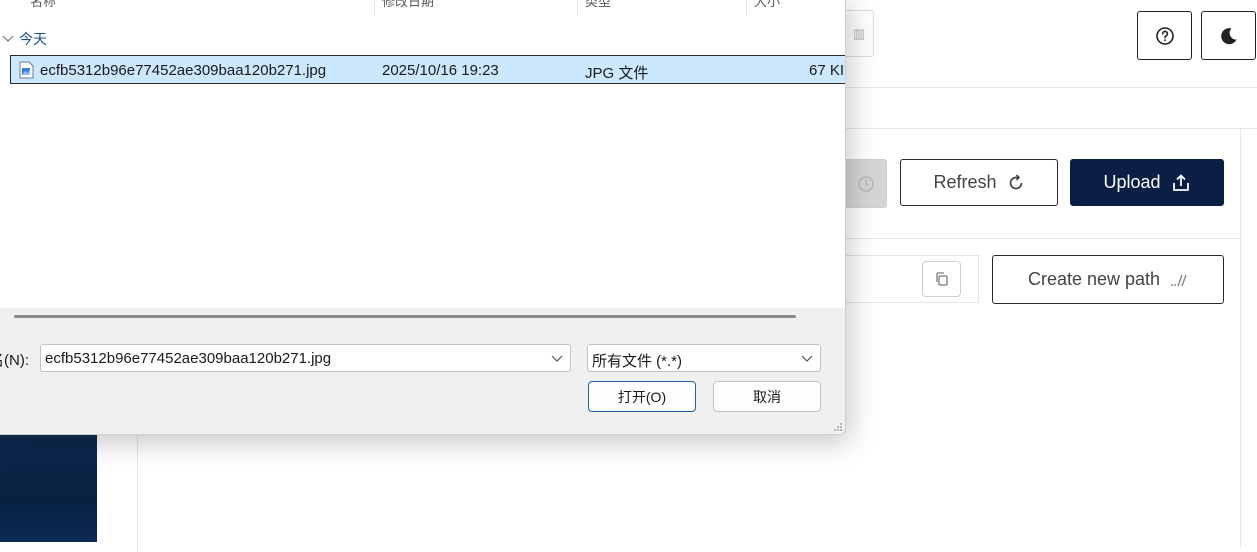  Describe the element at coordinates (965, 182) in the screenshot. I see `refresh-label: Refresh` at that location.